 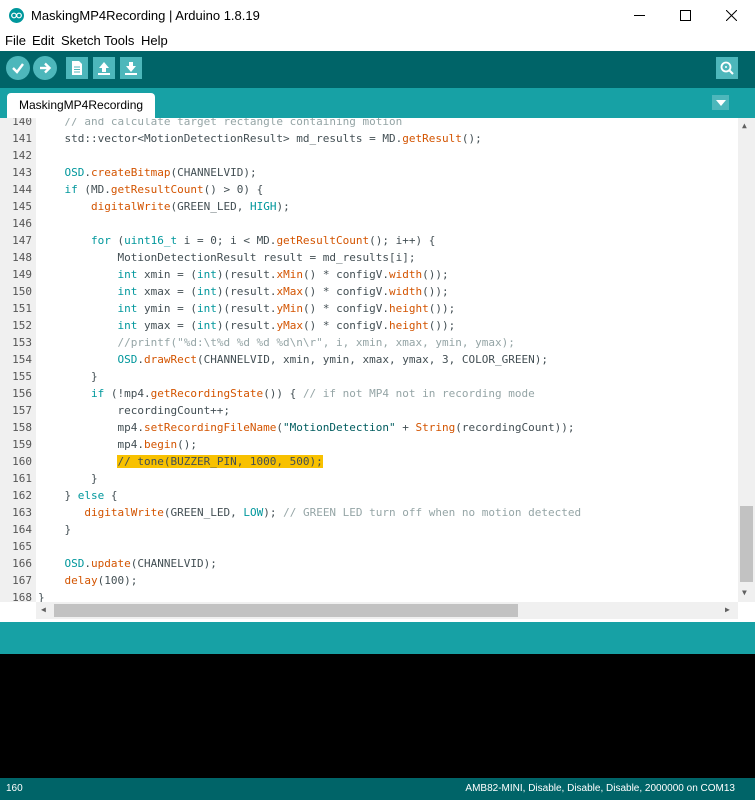 I want to click on line-number: 163, so click(x=22, y=512).